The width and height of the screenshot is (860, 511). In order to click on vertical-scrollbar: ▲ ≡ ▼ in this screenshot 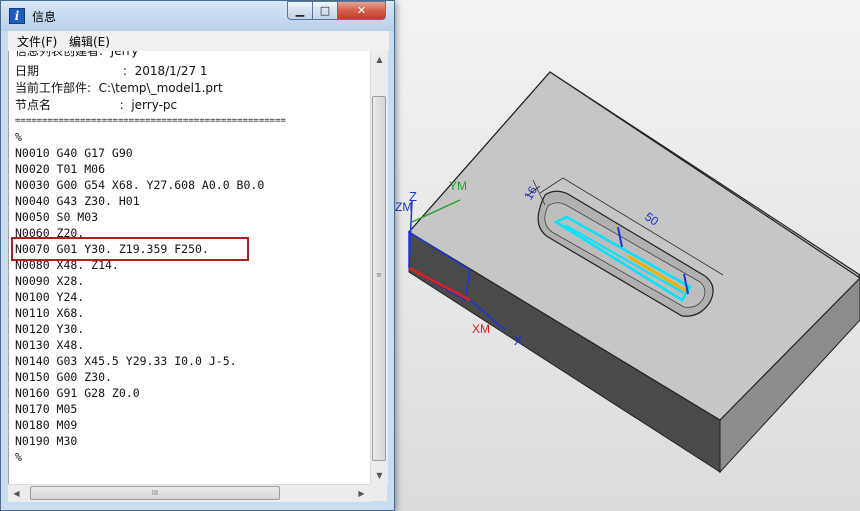, I will do `click(379, 267)`.